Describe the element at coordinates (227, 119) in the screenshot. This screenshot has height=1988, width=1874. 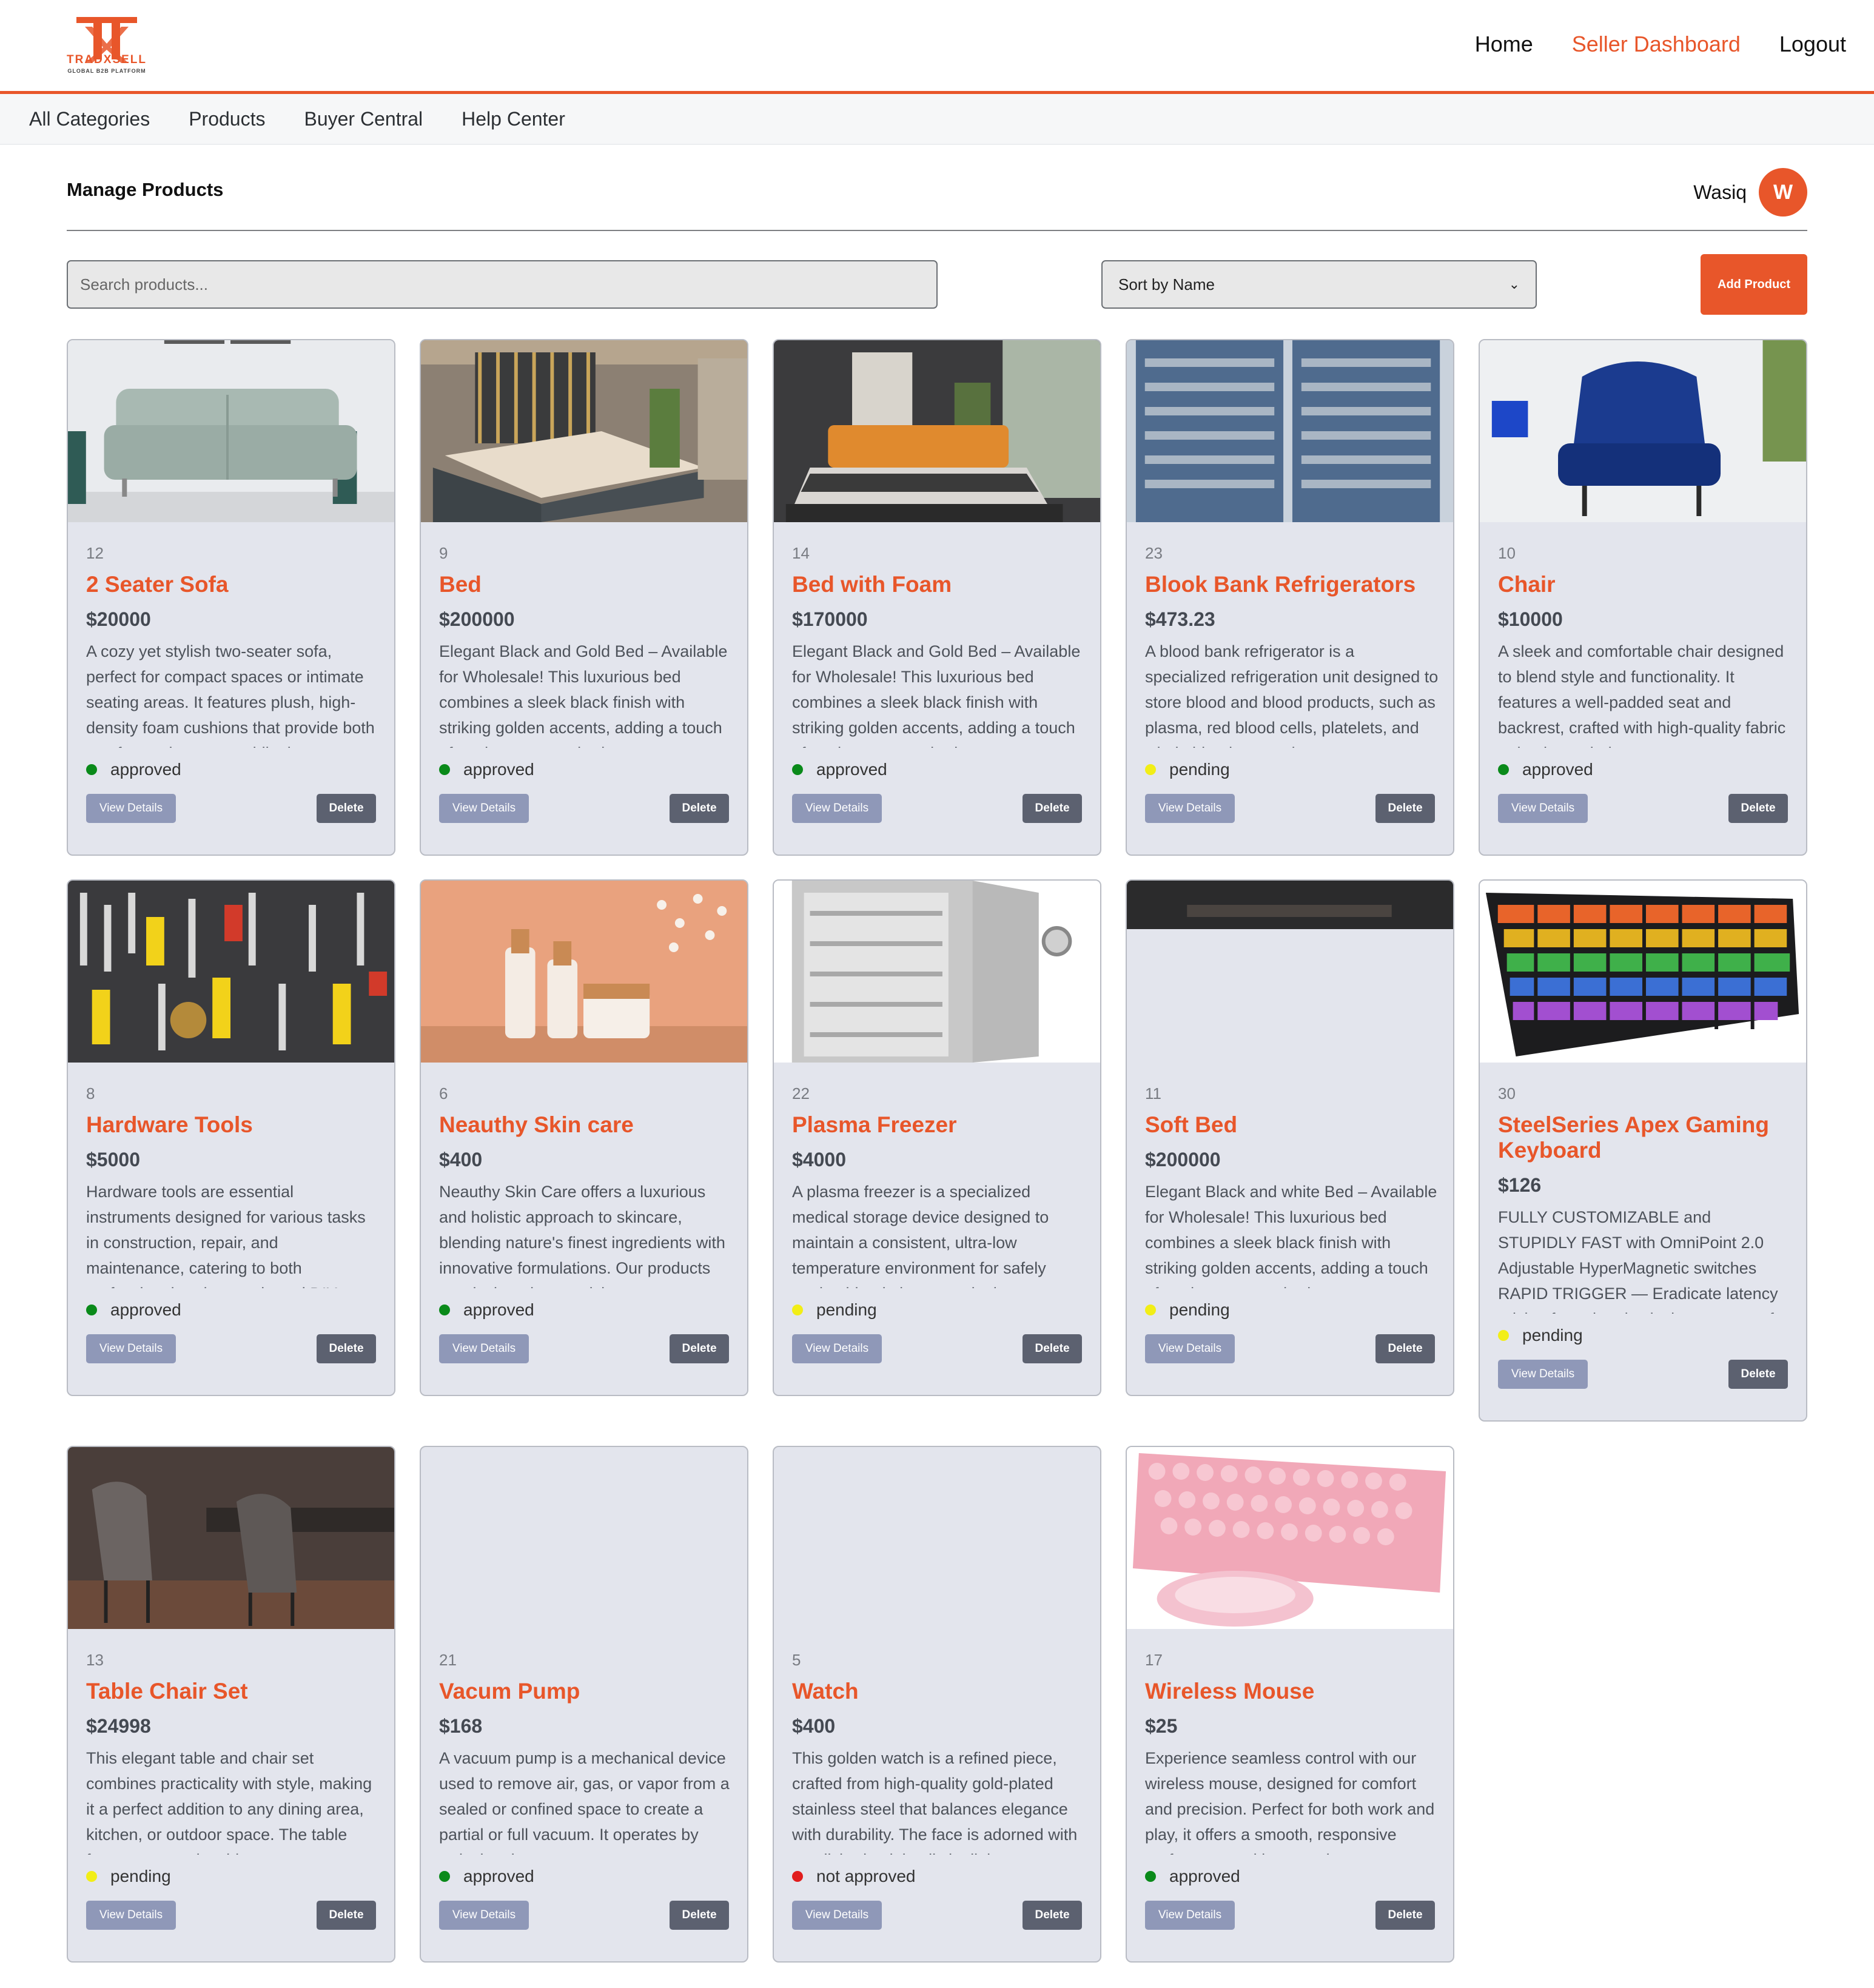
I see `subnav-products: Products` at that location.